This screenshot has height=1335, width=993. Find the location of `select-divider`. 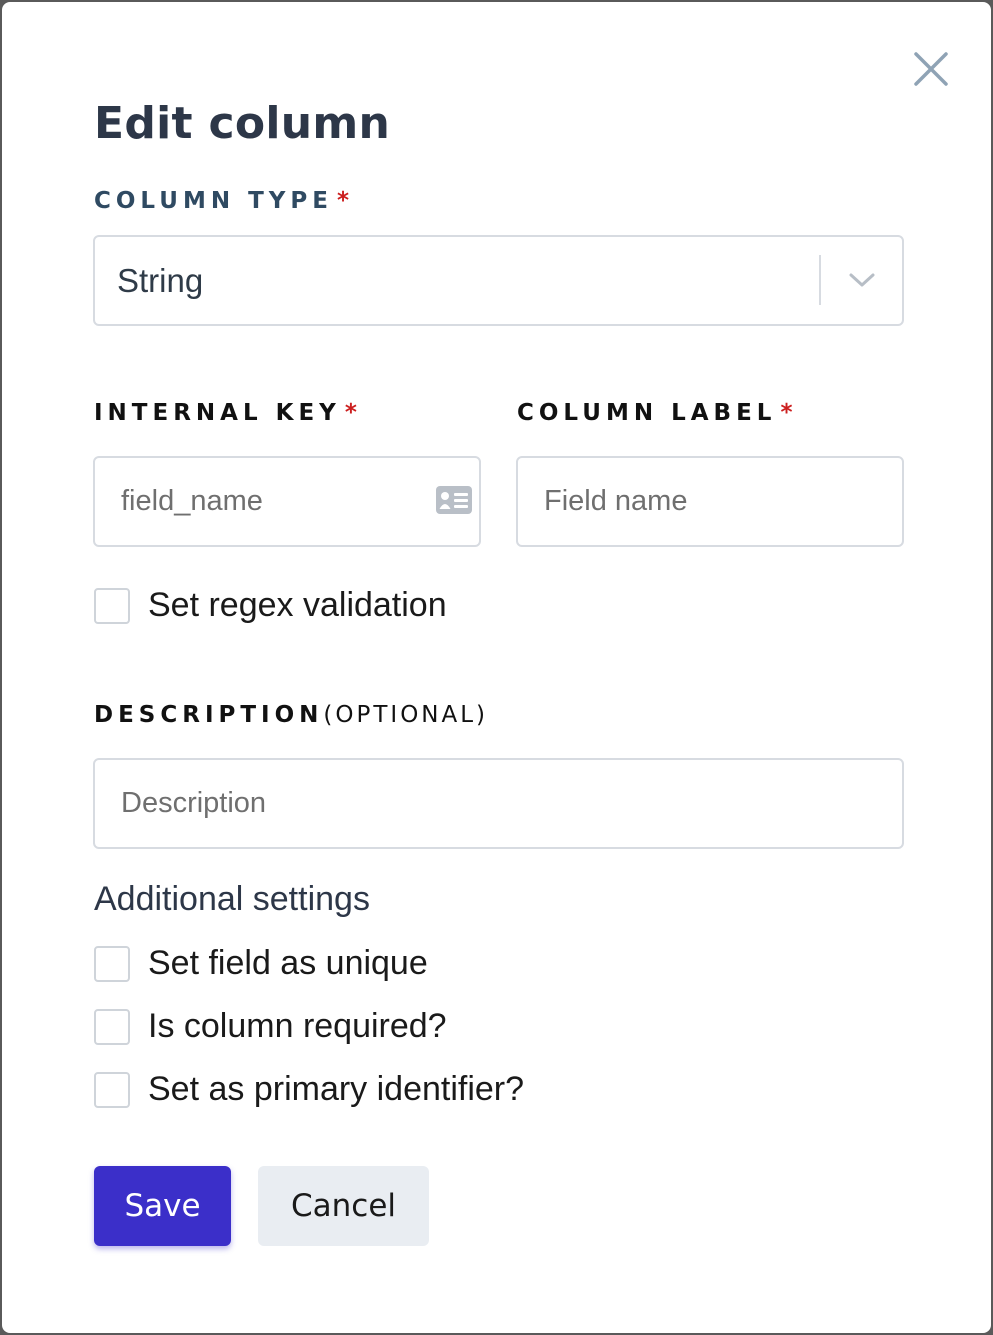

select-divider is located at coordinates (820, 280).